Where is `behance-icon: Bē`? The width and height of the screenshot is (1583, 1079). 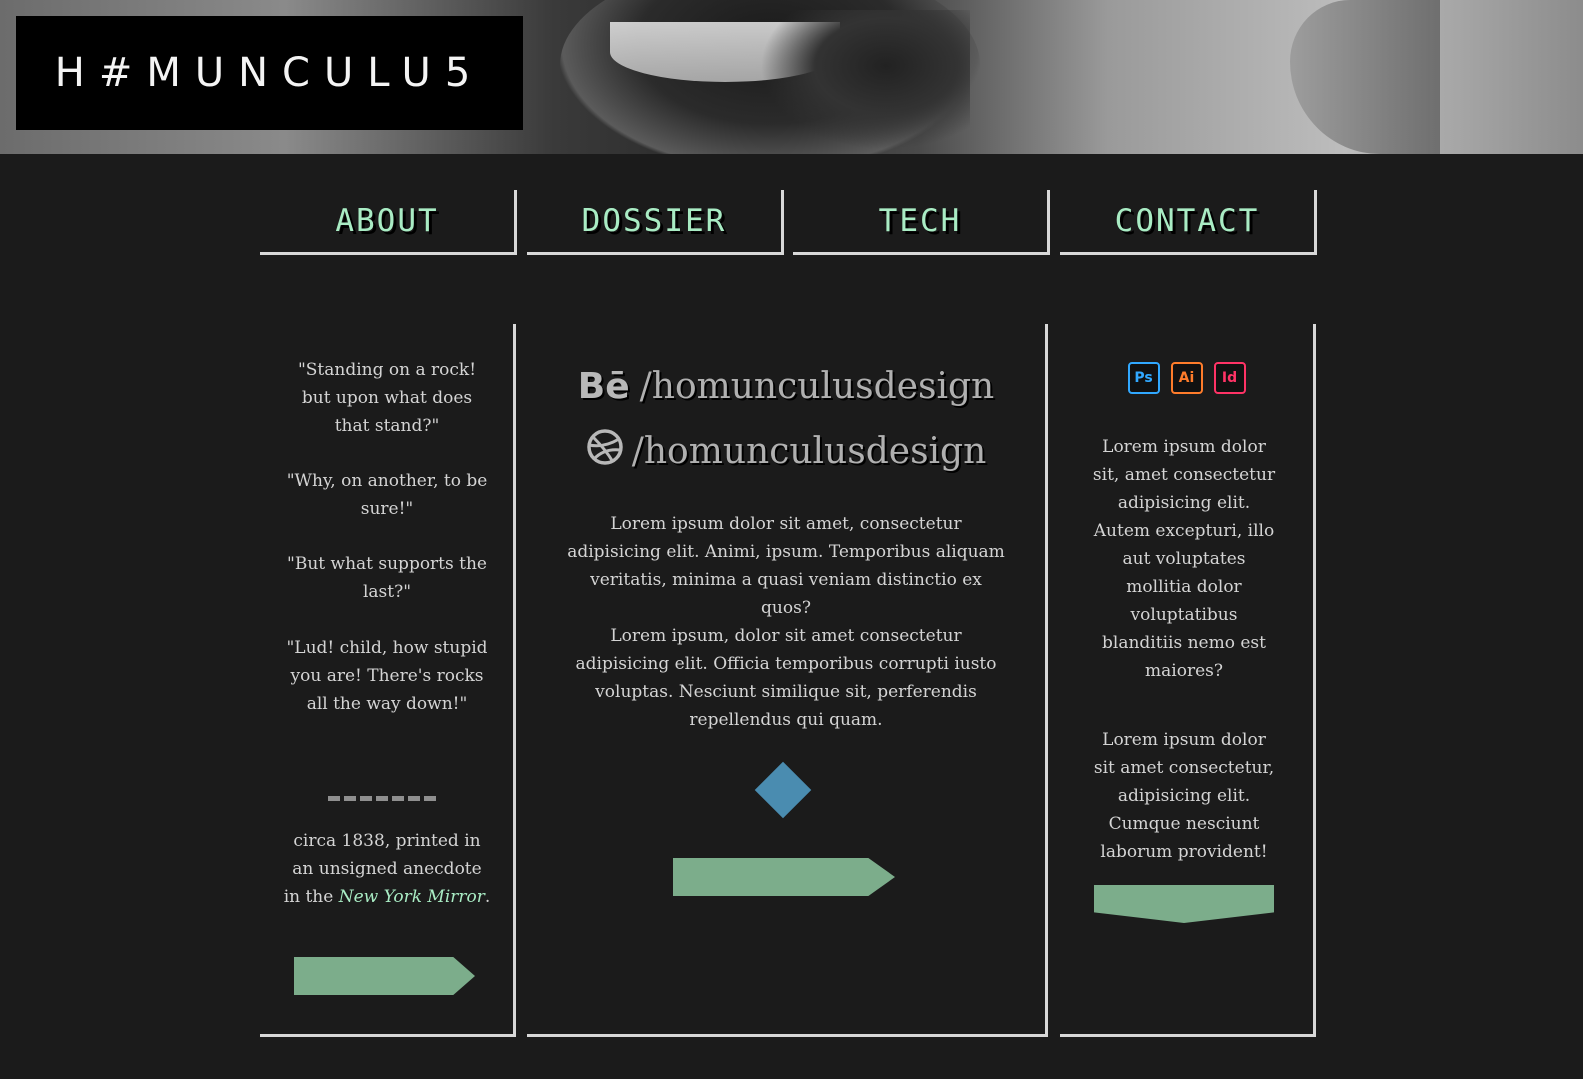 behance-icon: Bē is located at coordinates (603, 386).